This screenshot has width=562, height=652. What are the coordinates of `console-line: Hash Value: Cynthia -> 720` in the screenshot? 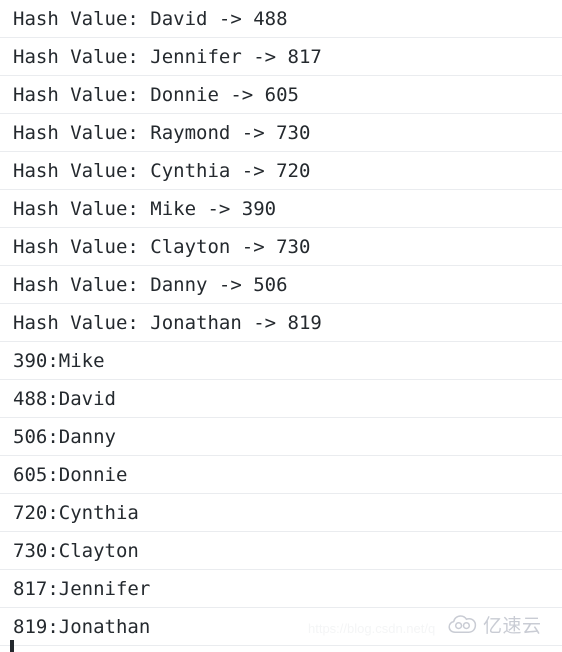 It's located at (281, 171).